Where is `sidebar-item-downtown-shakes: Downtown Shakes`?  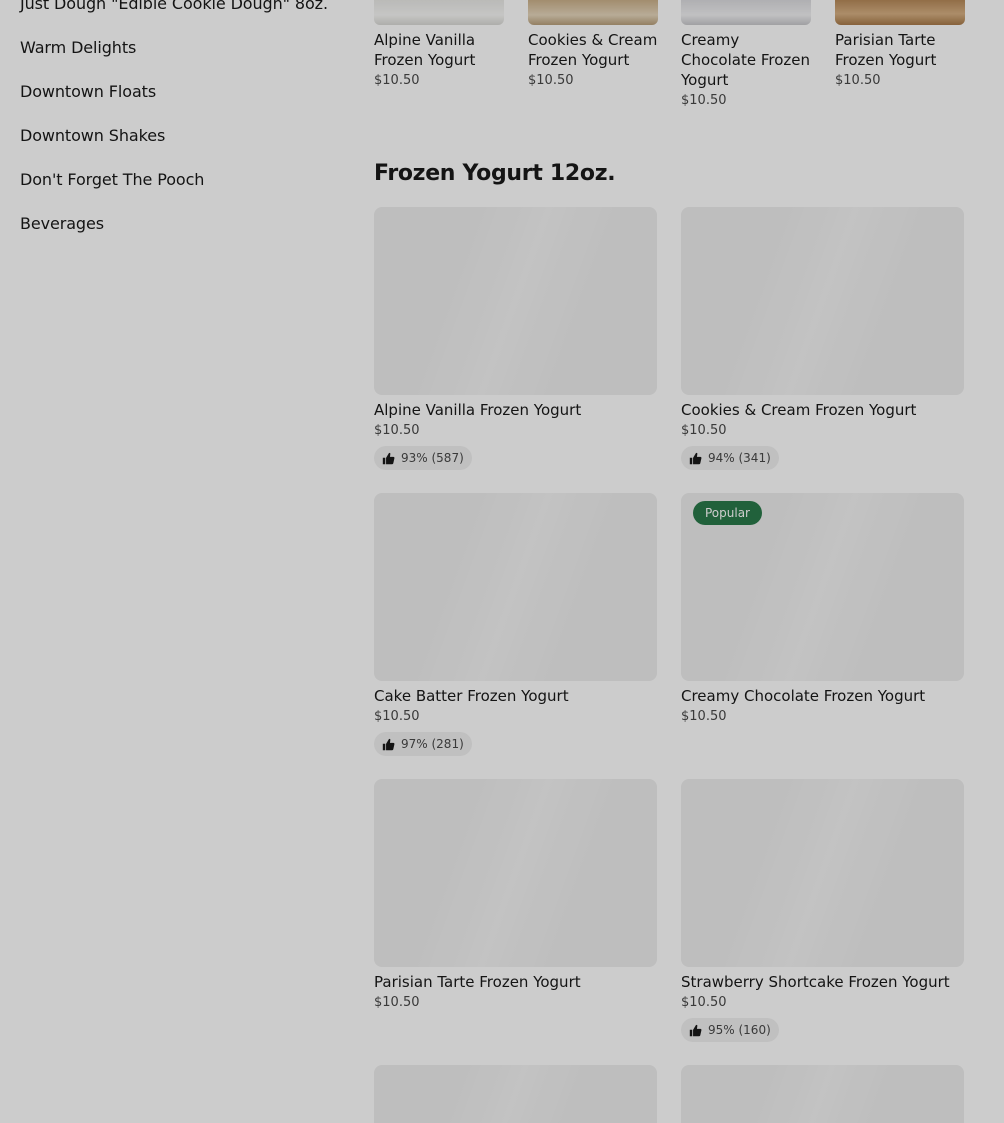
sidebar-item-downtown-shakes: Downtown Shakes is located at coordinates (180, 148).